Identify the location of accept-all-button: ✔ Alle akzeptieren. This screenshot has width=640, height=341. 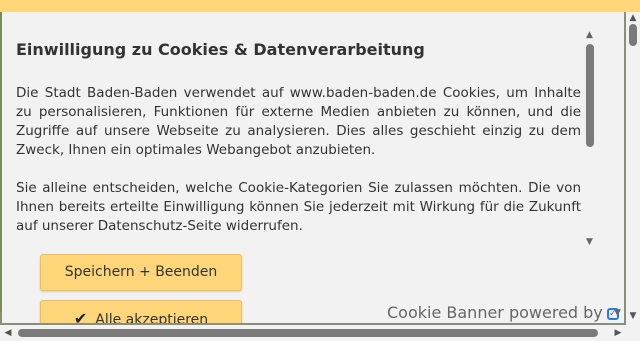
(141, 311).